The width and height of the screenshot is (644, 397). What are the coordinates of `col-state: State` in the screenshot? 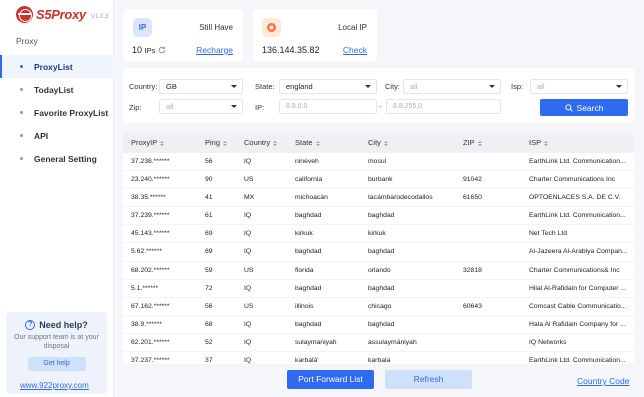 It's located at (331, 143).